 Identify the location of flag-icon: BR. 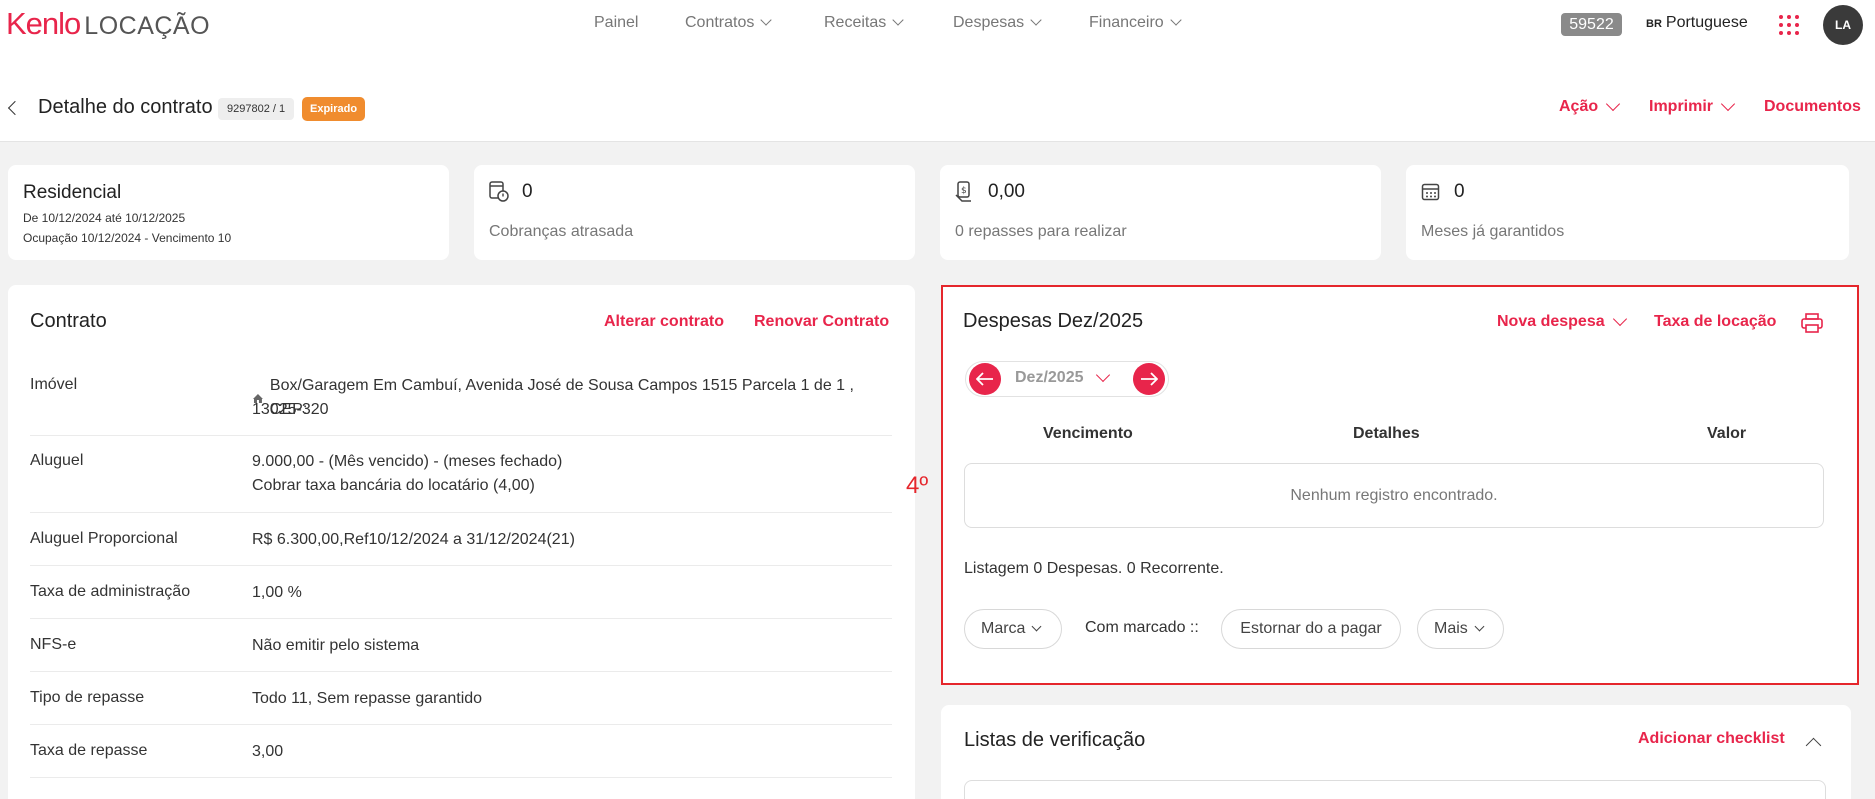
(1654, 24).